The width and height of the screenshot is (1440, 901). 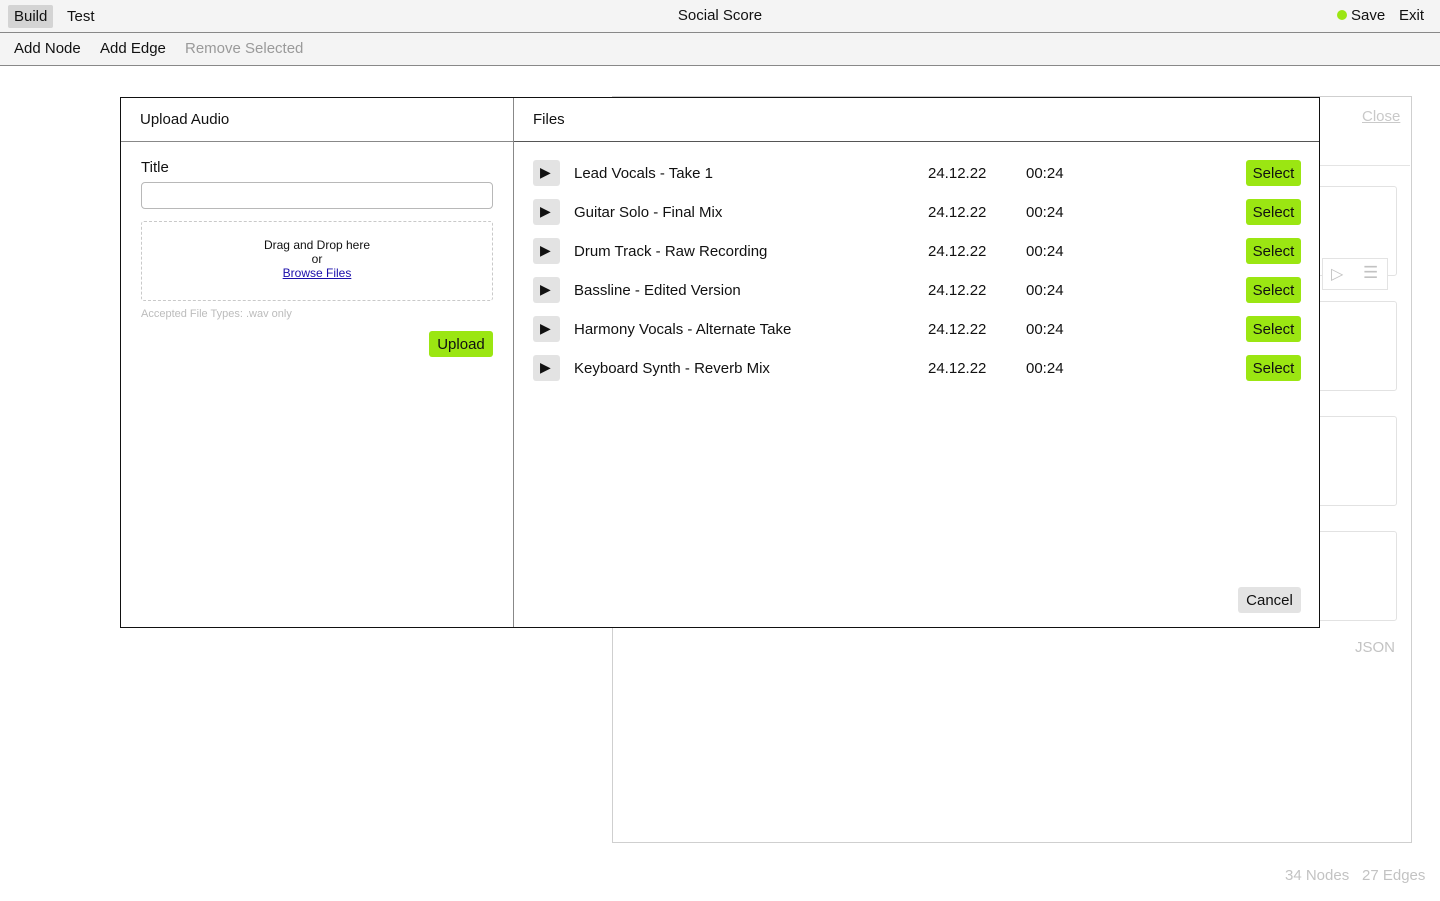 I want to click on browse-files-link: Browse Files, so click(x=317, y=273).